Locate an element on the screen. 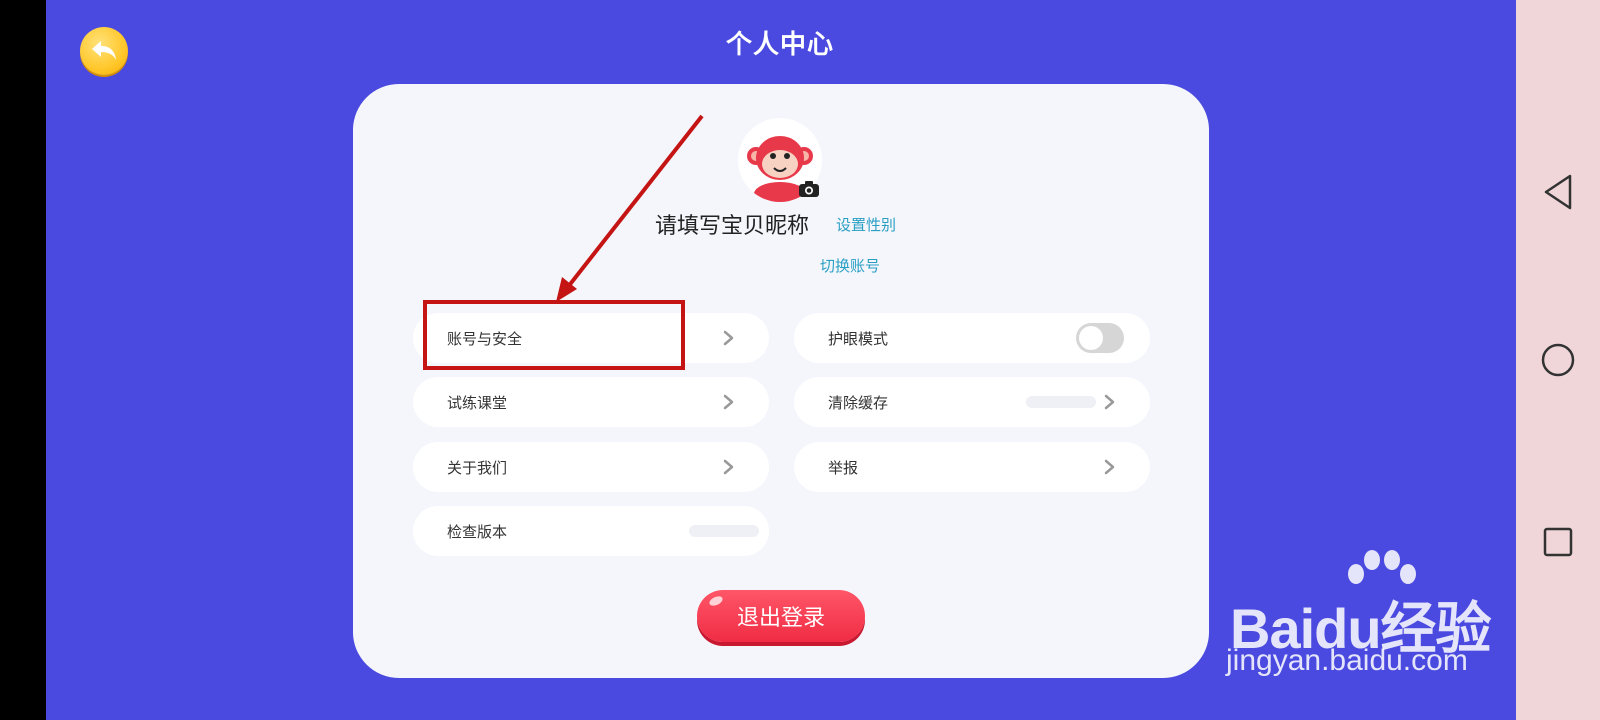 The width and height of the screenshot is (1600, 720). settings-item-report: 举报 is located at coordinates (972, 467).